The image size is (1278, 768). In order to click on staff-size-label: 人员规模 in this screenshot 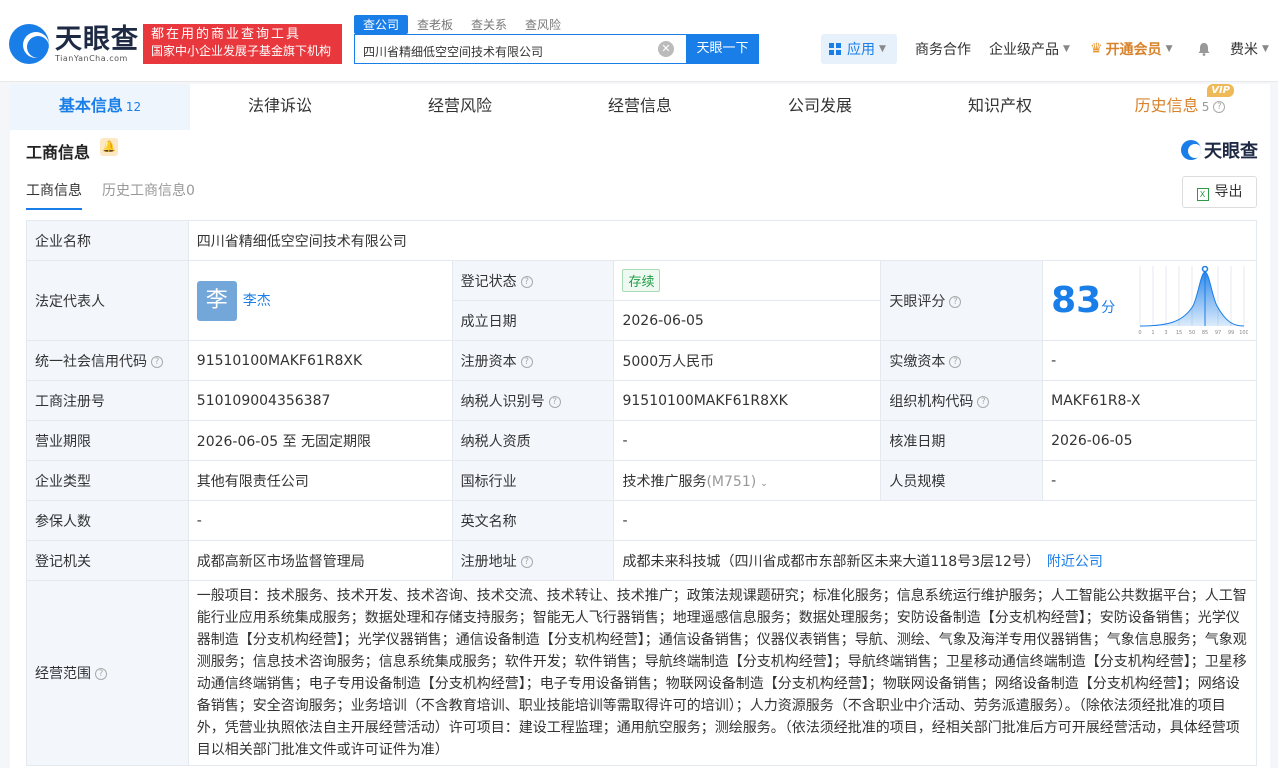, I will do `click(962, 480)`.